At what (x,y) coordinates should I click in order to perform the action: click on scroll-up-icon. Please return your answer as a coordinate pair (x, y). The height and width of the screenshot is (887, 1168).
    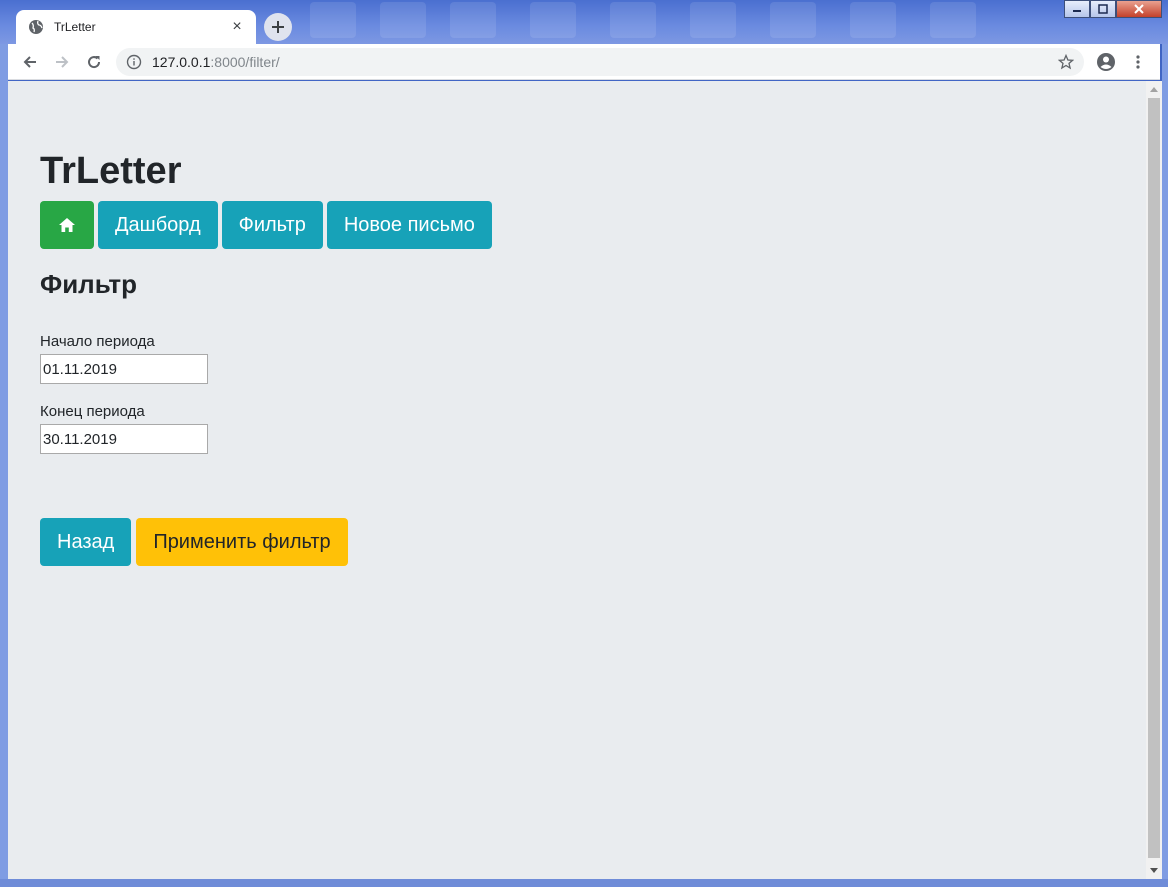
    Looking at the image, I should click on (1154, 89).